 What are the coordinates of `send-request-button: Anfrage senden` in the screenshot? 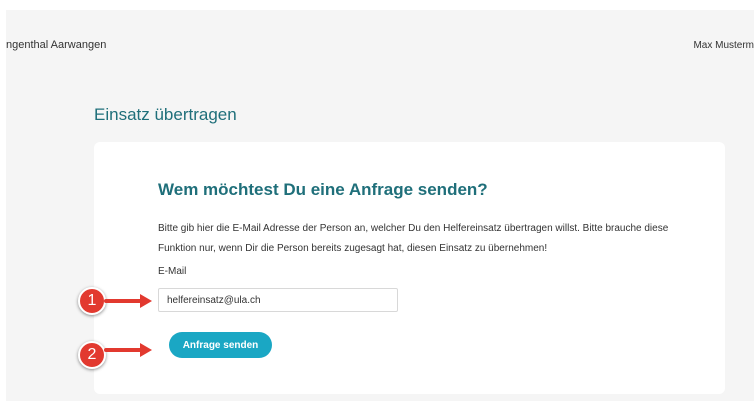 It's located at (220, 345).